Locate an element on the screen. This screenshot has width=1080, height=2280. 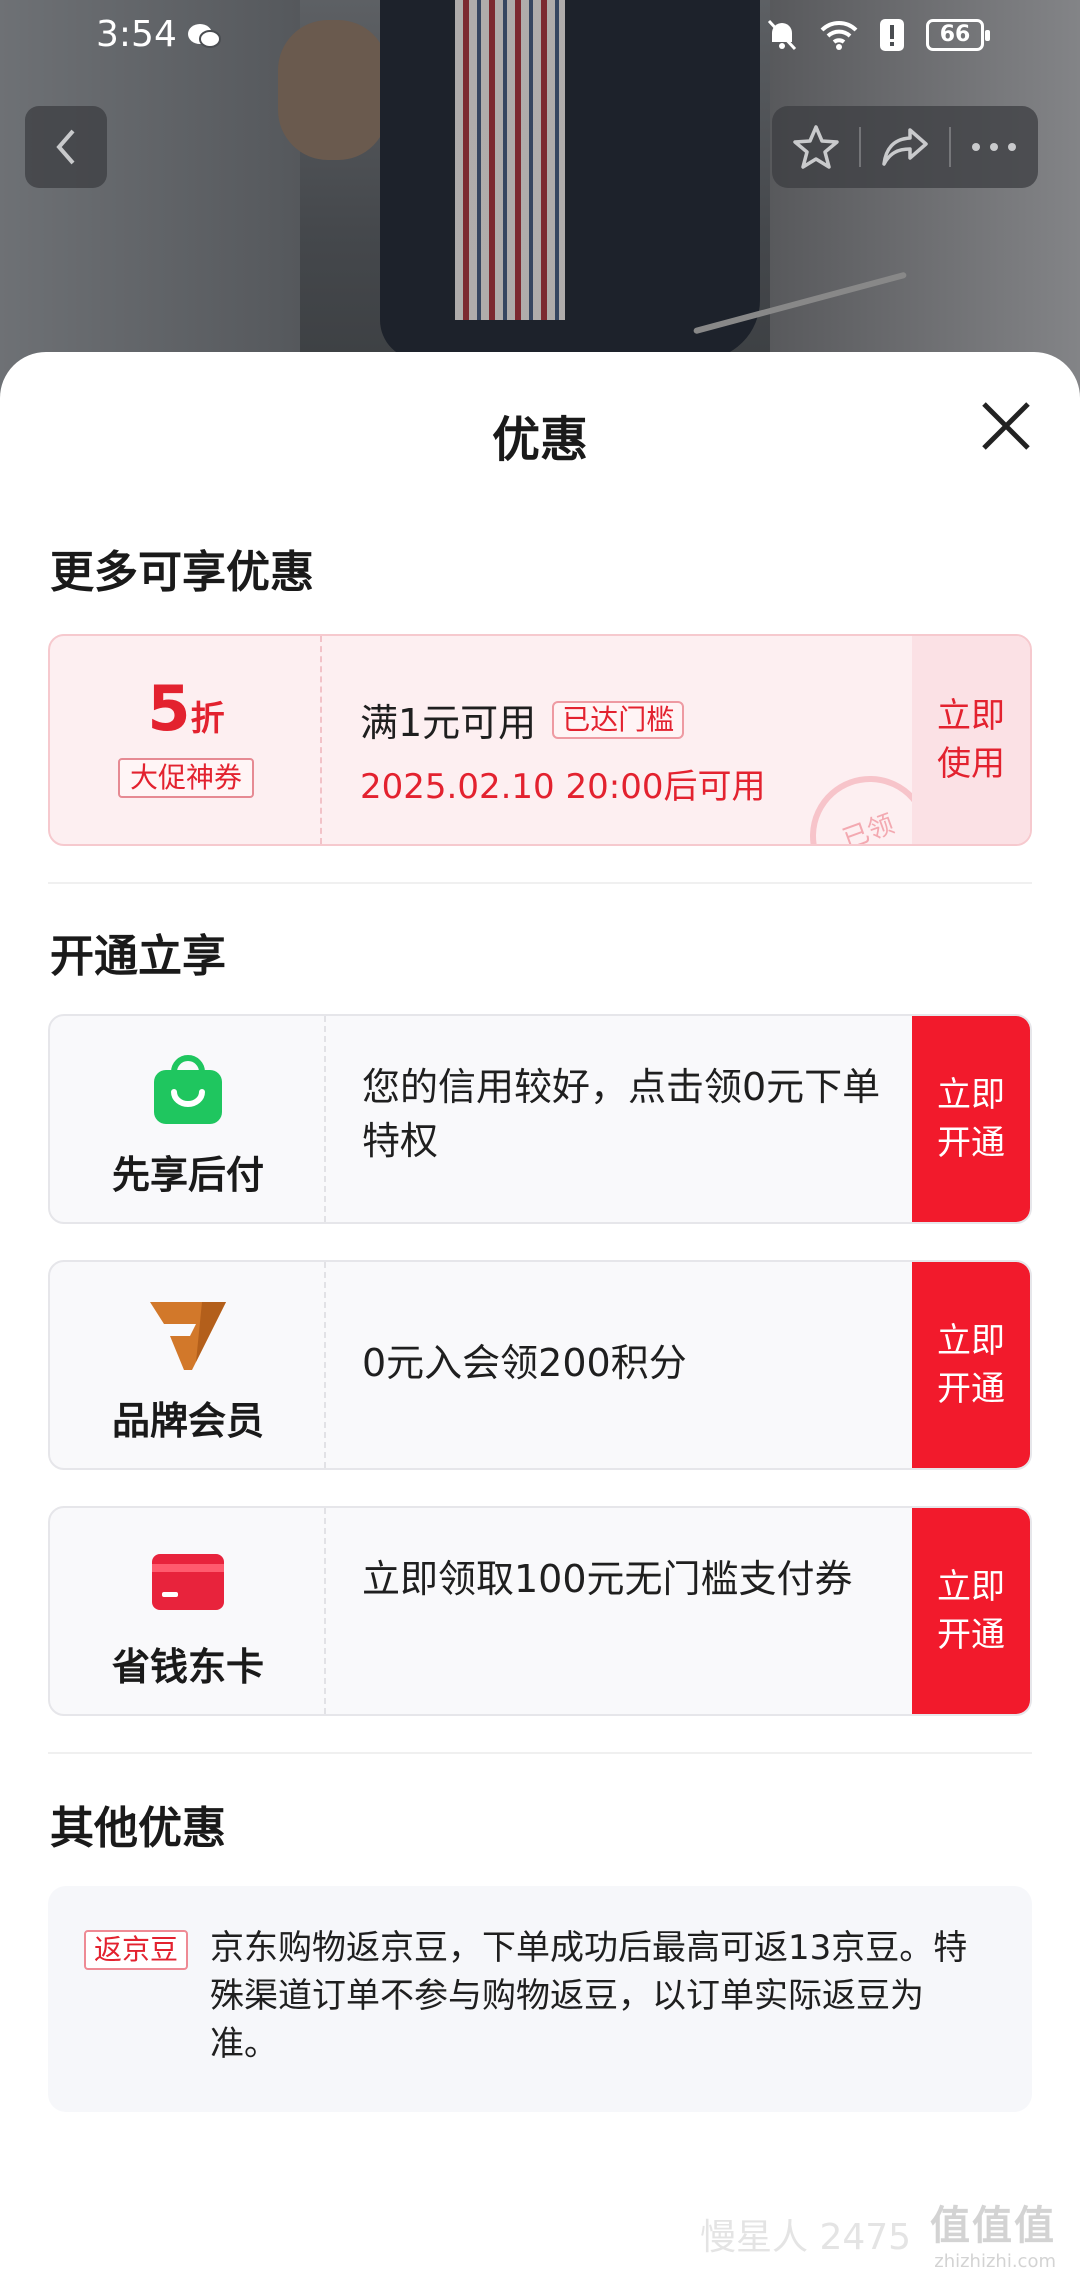
section-title-more: 更多可享优惠 is located at coordinates (182, 572).